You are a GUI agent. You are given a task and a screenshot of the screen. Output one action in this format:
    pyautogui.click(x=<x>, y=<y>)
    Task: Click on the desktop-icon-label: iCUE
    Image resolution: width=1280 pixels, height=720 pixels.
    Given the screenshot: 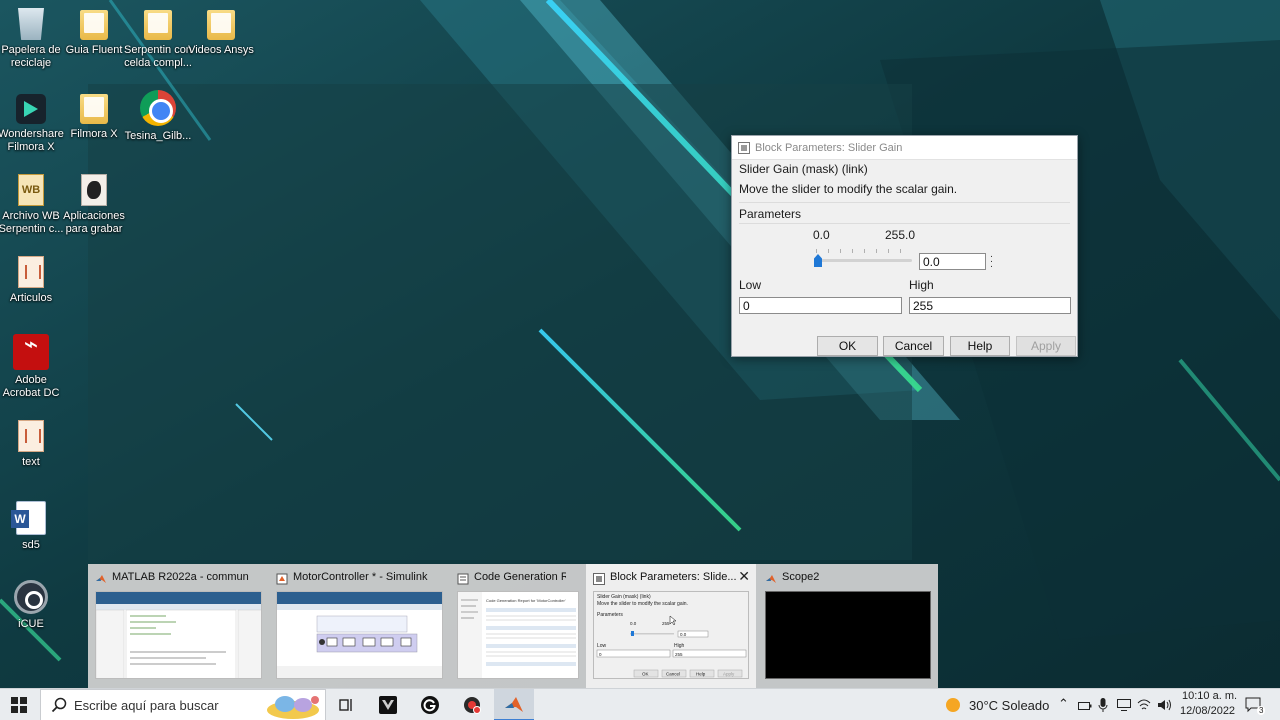 What is the action you would take?
    pyautogui.click(x=31, y=624)
    